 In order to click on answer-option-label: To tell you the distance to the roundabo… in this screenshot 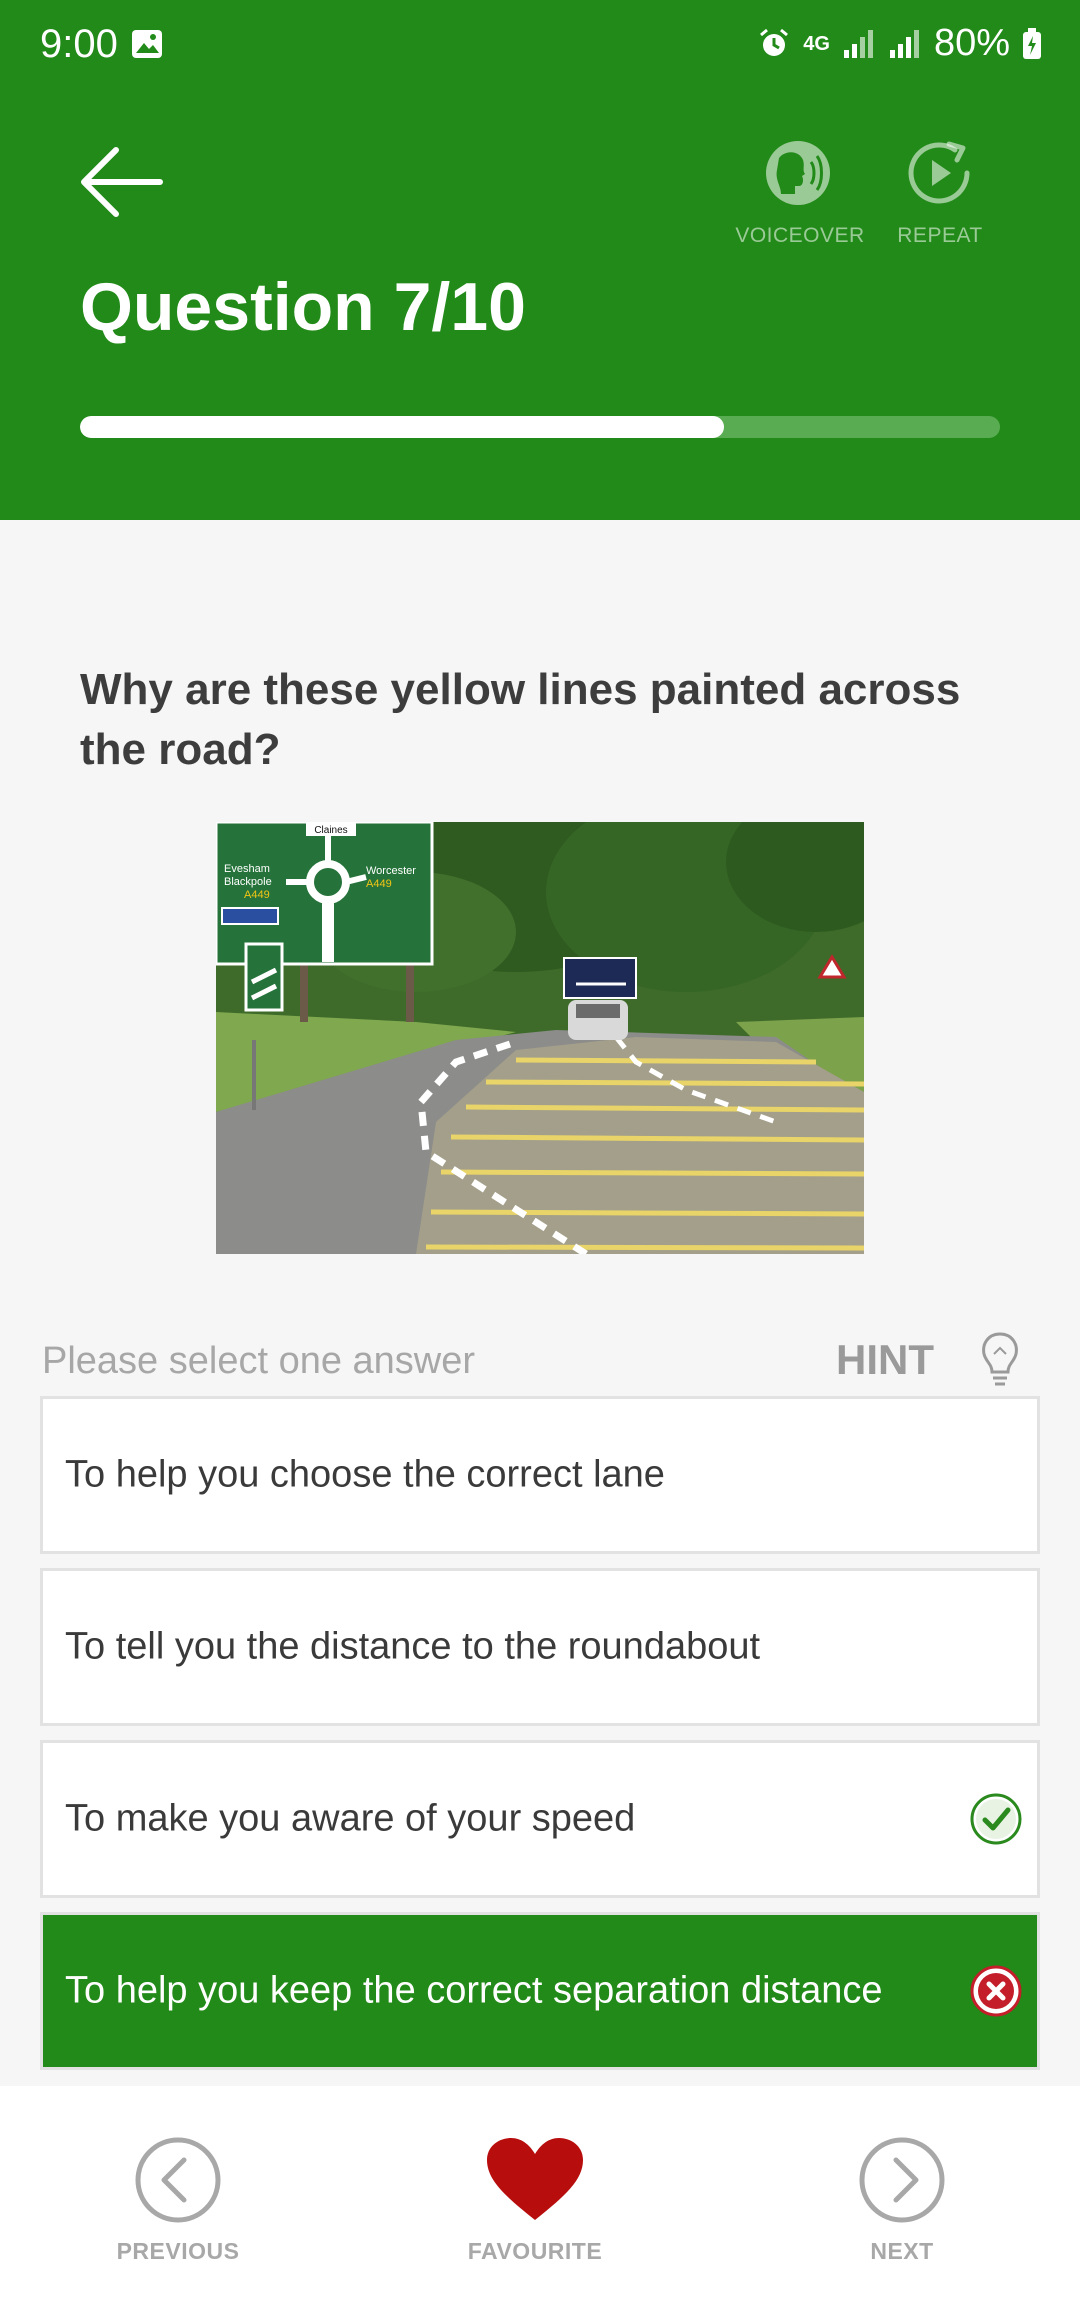, I will do `click(413, 1646)`.